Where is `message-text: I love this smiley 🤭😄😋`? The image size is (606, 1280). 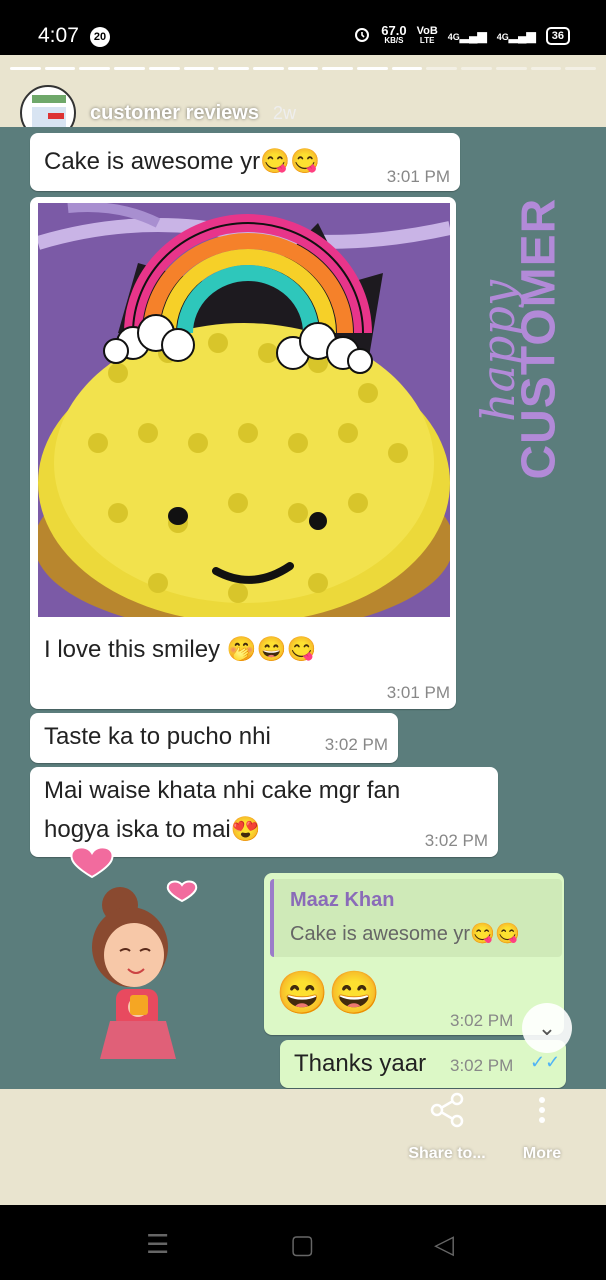 message-text: I love this smiley 🤭😄😋 is located at coordinates (180, 649).